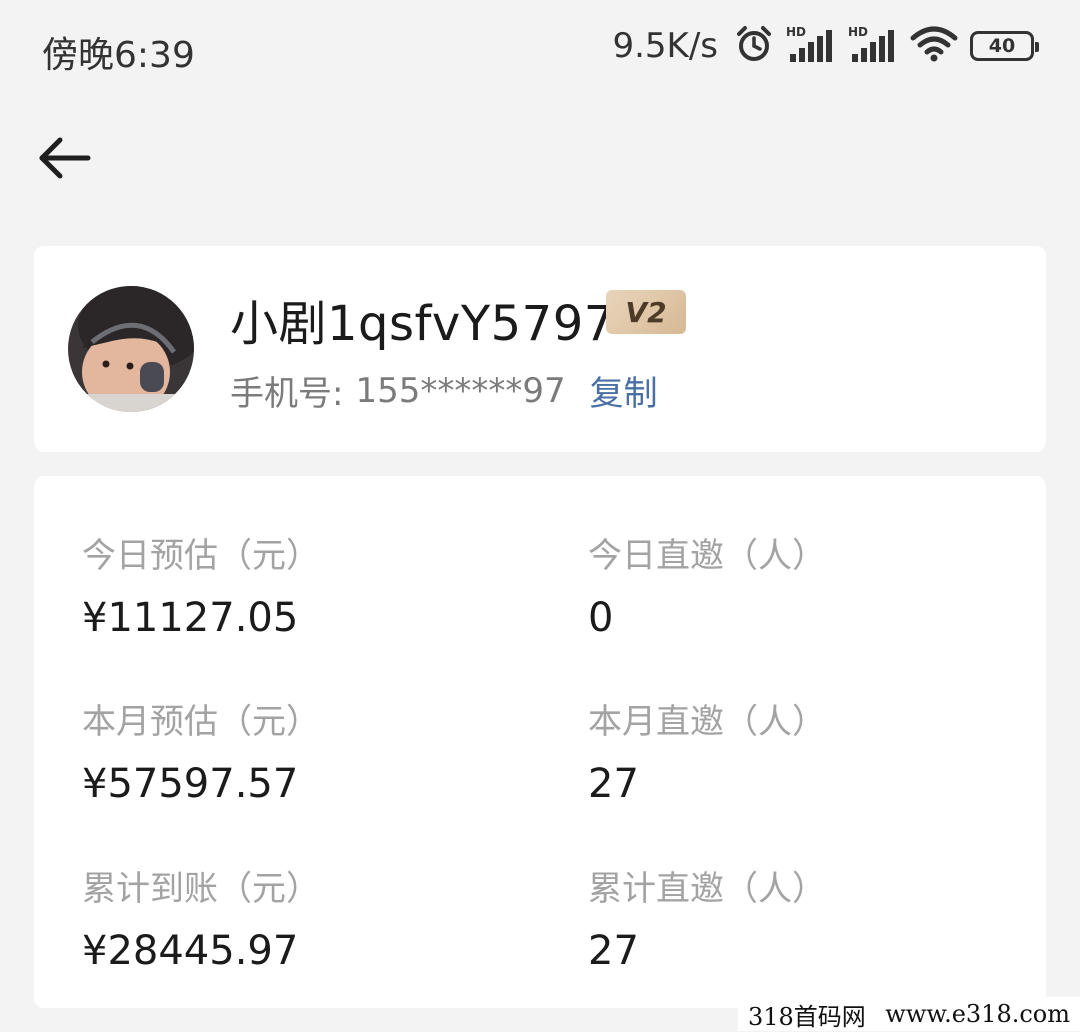  Describe the element at coordinates (460, 390) in the screenshot. I see `phone-number: 155******97` at that location.